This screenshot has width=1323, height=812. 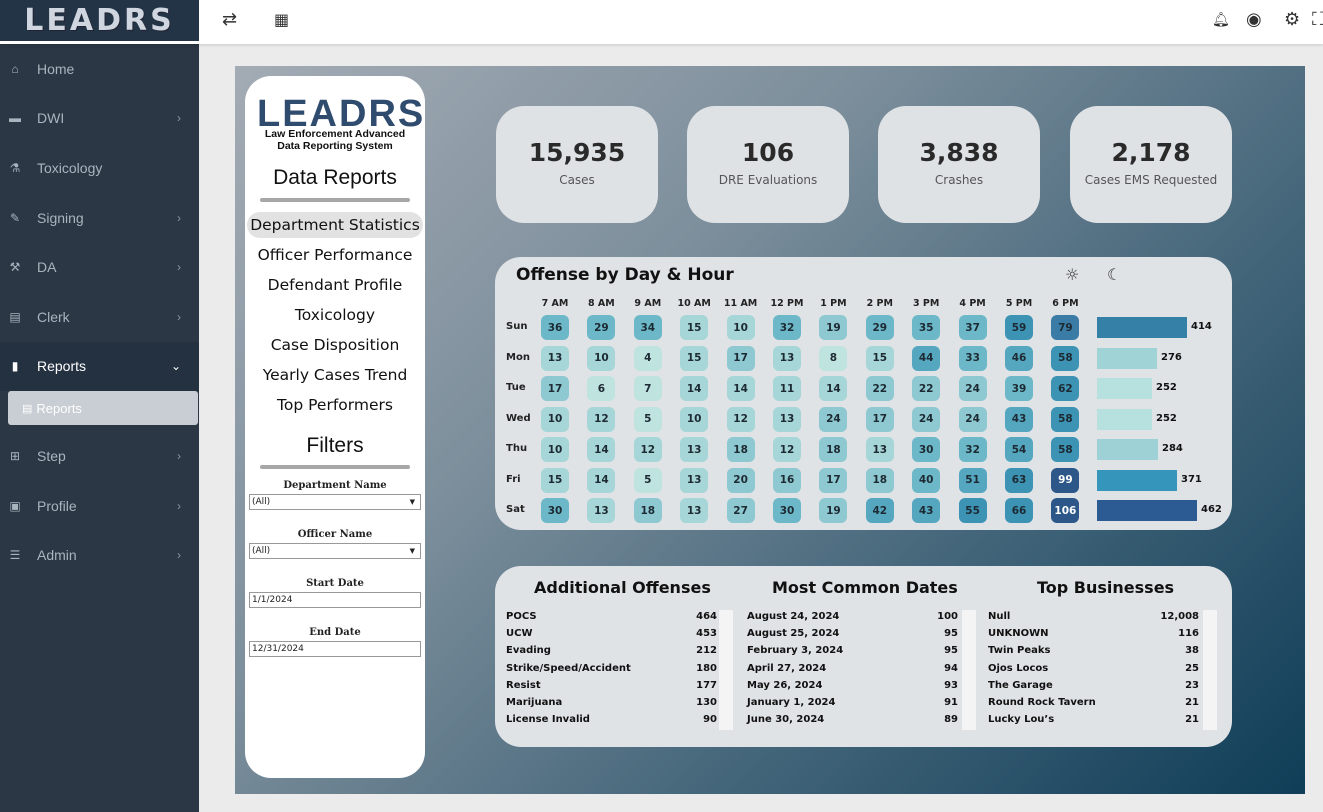 What do you see at coordinates (1317, 20) in the screenshot?
I see `expand-icon: ⛶` at bounding box center [1317, 20].